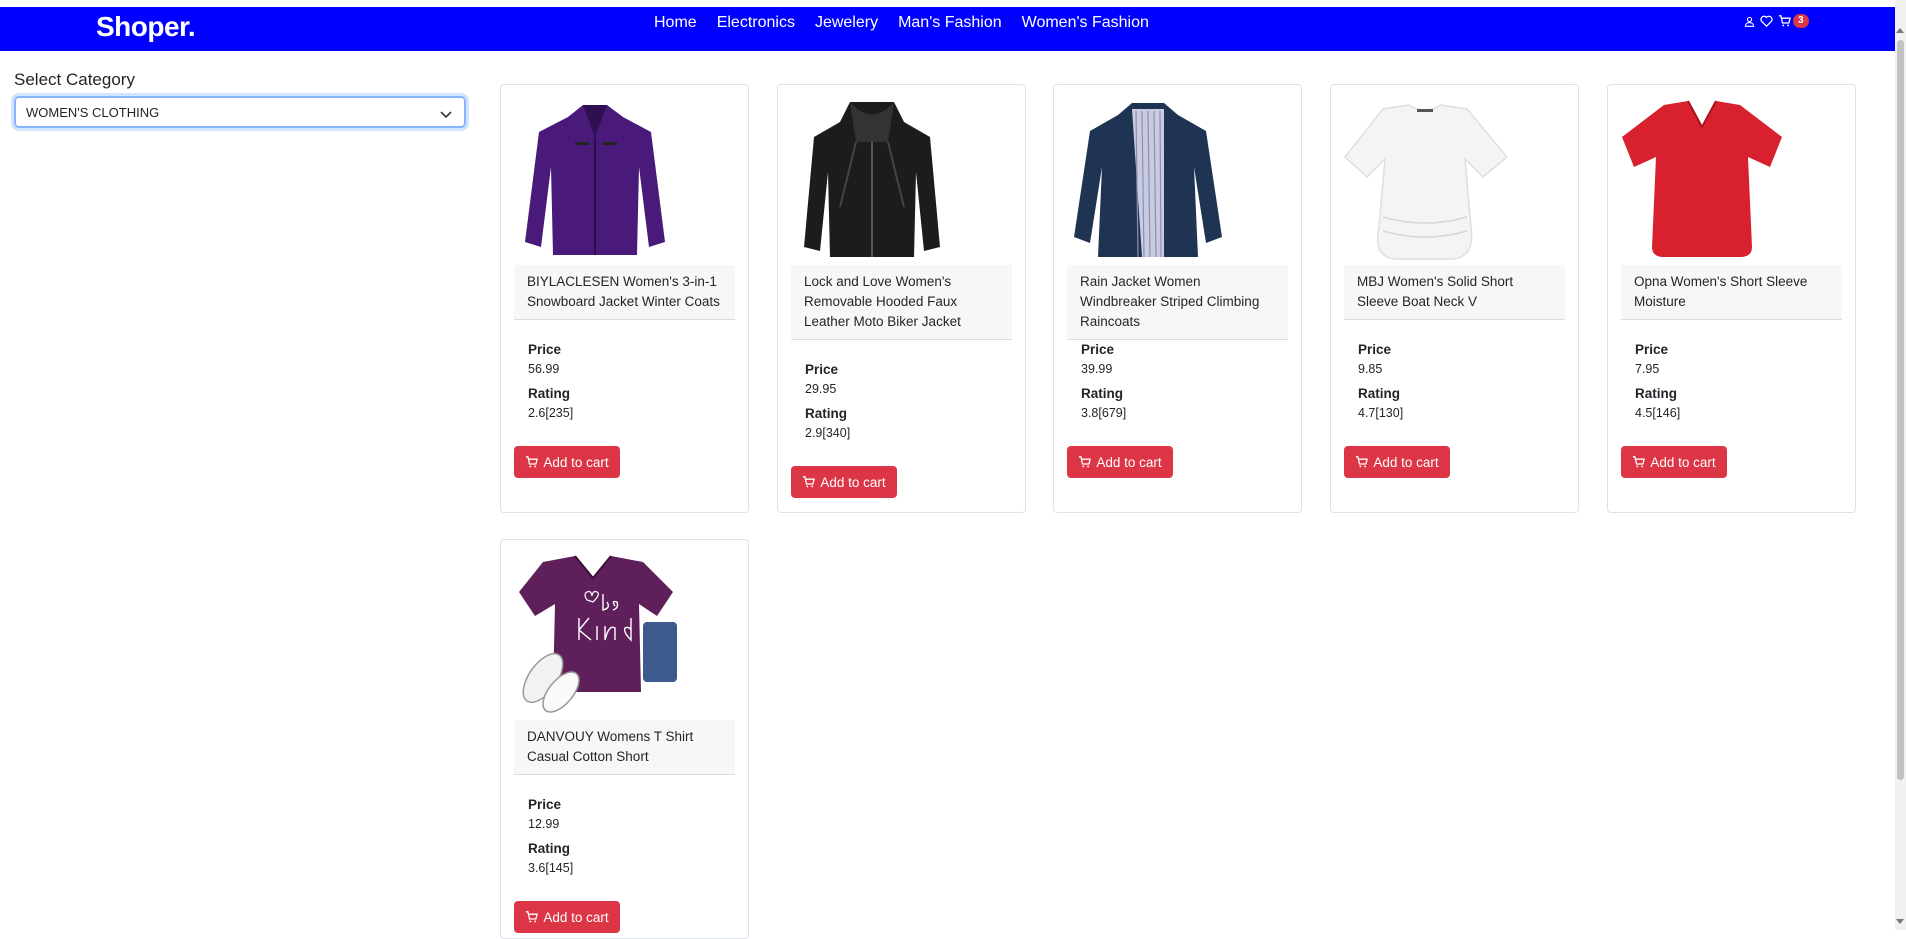  Describe the element at coordinates (1380, 384) in the screenshot. I see `product-info: Price 9.85 Rating 4.7[130]` at that location.